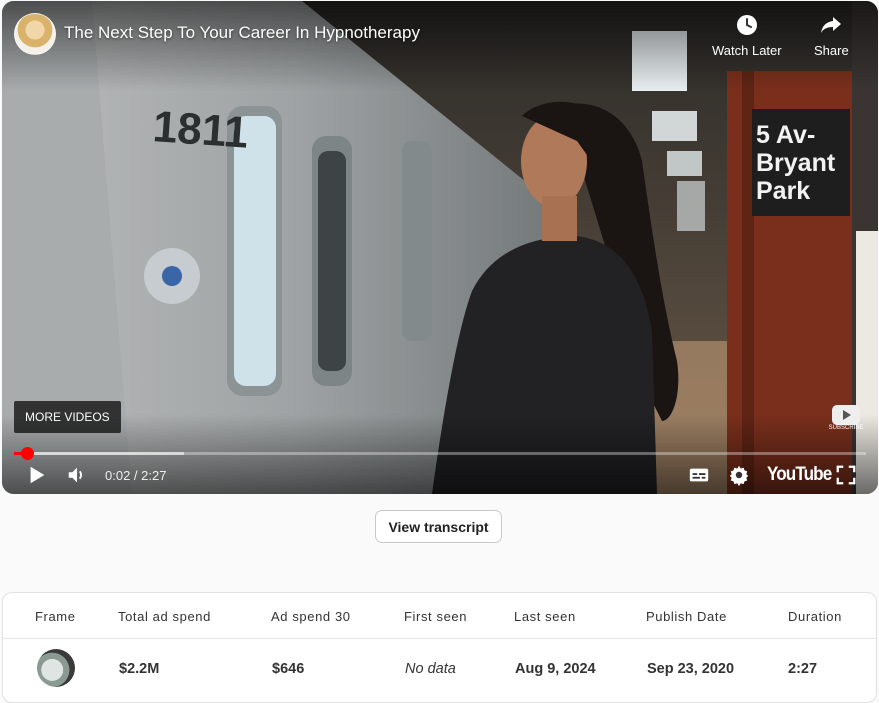 Image resolution: width=879 pixels, height=703 pixels. I want to click on ad-spend-30-value: $646, so click(288, 669).